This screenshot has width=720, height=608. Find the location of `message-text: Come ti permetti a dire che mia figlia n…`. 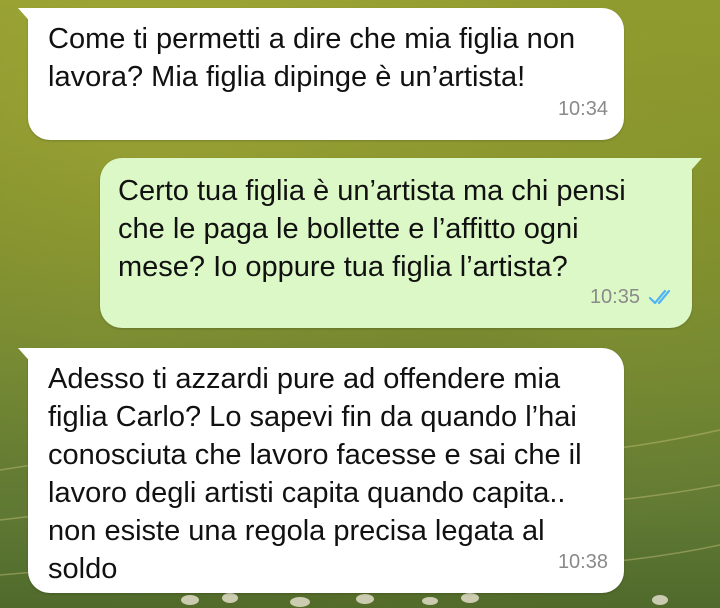

message-text: Come ti permetti a dire che mia figlia n… is located at coordinates (312, 58).